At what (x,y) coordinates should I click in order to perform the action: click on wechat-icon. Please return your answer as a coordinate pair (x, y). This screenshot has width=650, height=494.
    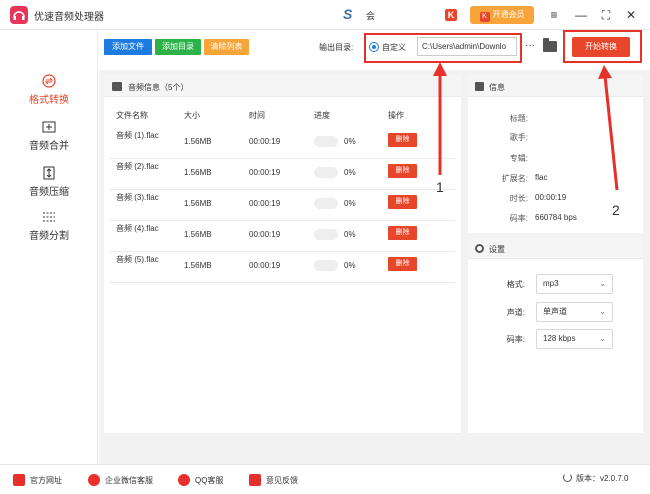
    Looking at the image, I should click on (94, 480).